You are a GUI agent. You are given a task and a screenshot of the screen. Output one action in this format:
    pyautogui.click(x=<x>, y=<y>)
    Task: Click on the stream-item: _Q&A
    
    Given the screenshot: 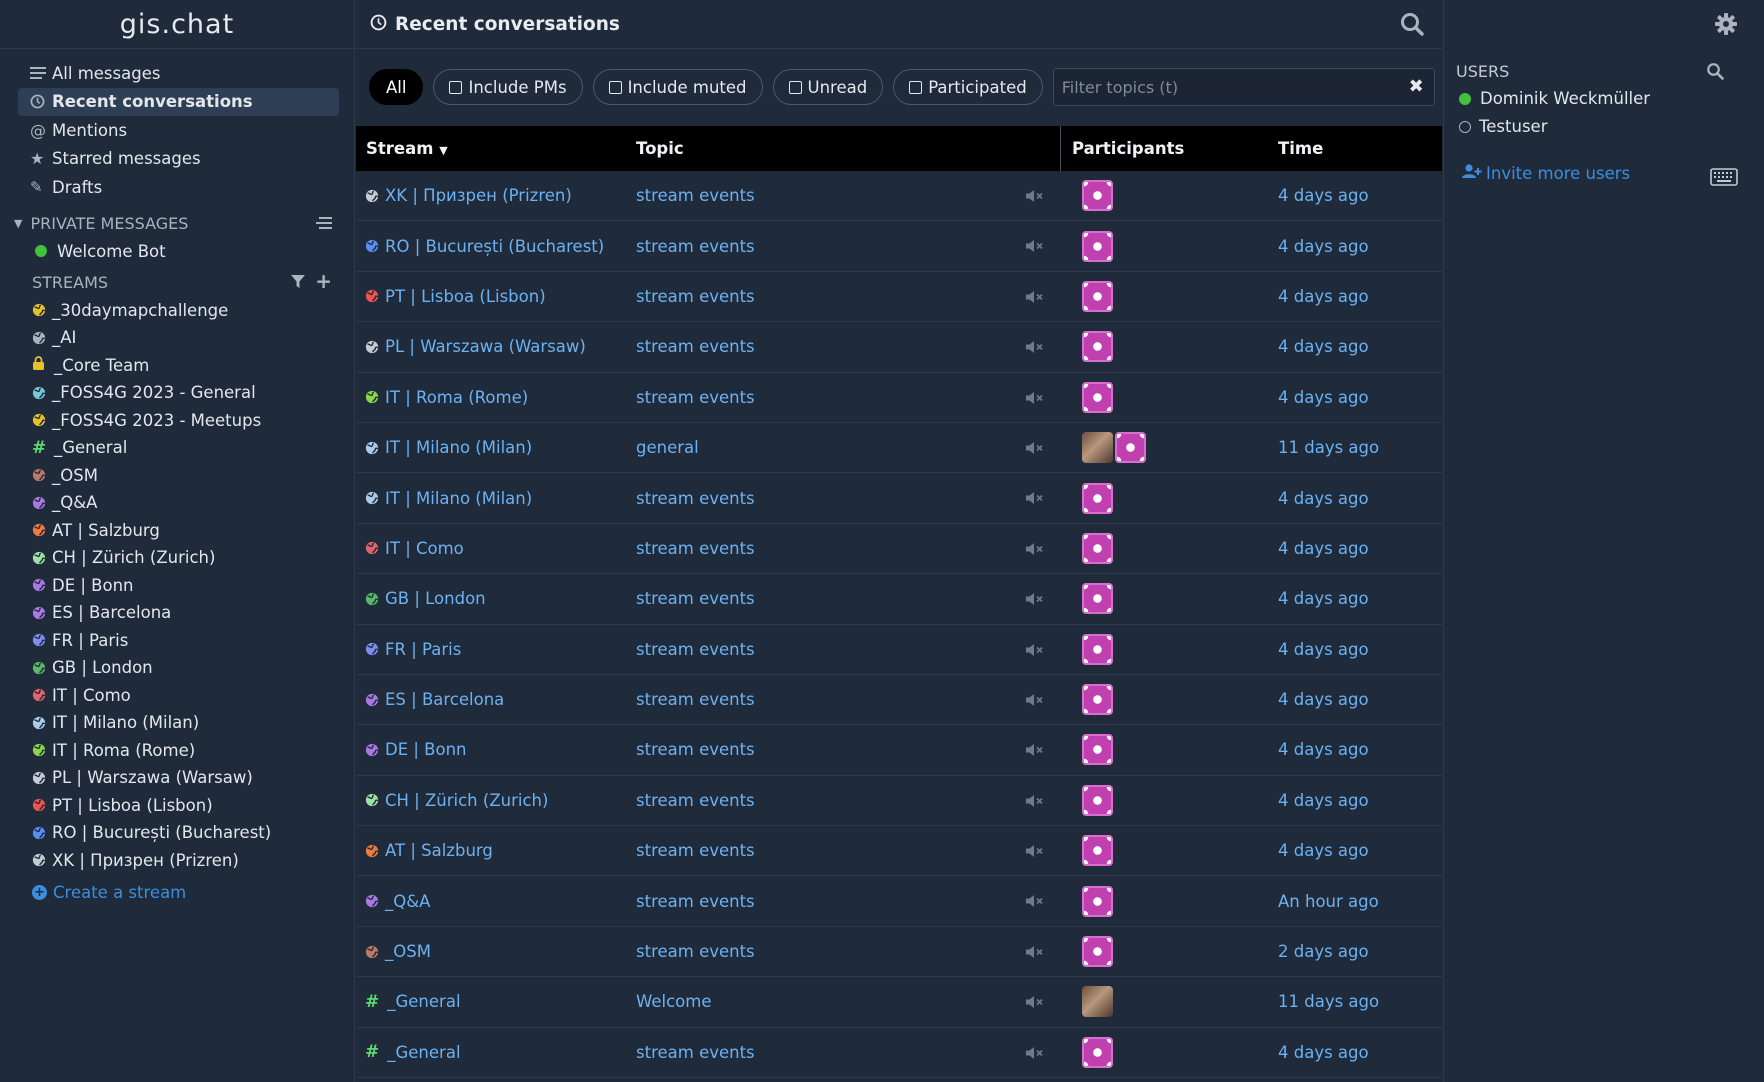 What is the action you would take?
    pyautogui.click(x=177, y=503)
    